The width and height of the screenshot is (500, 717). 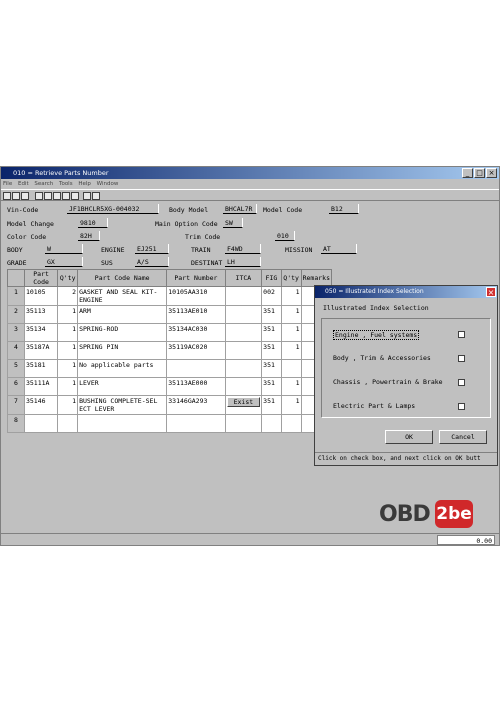 I want to click on cell-part-code: 35146, so click(x=41, y=405).